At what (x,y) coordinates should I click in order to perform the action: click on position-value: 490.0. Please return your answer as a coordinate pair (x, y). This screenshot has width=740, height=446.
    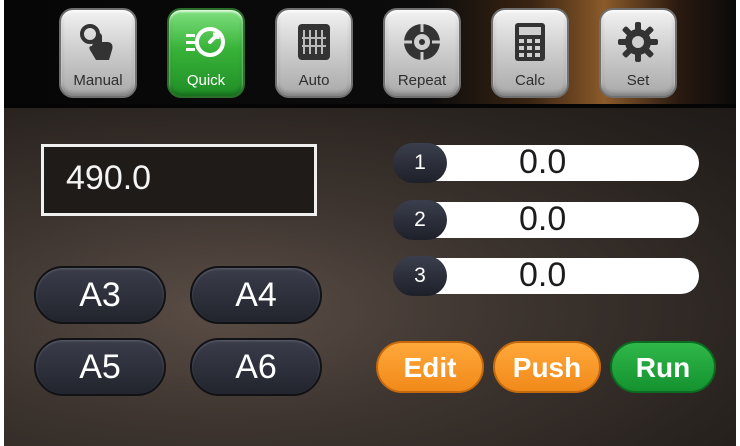
    Looking at the image, I should click on (109, 178).